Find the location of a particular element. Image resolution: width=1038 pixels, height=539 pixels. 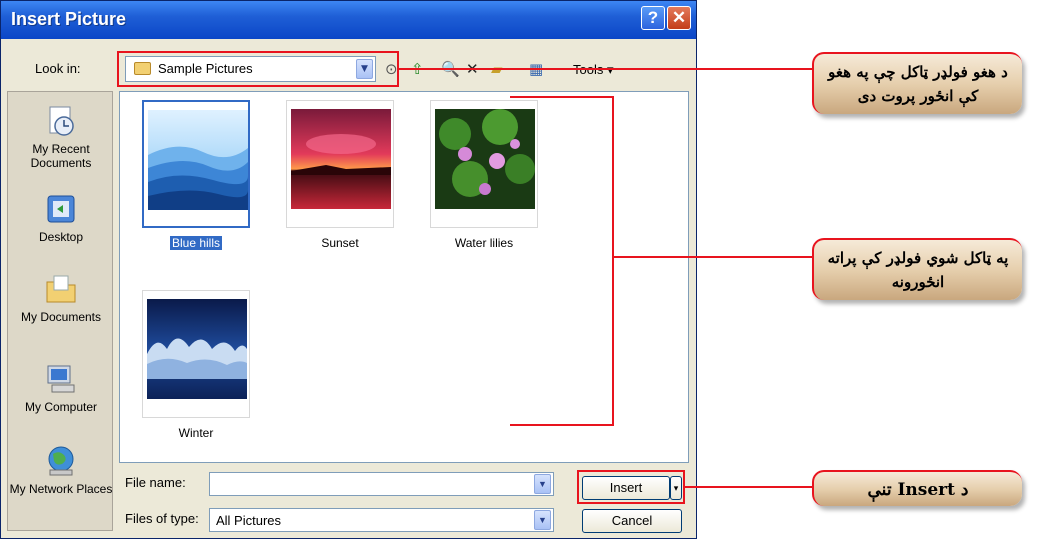

highlight-look-in is located at coordinates (258, 69).